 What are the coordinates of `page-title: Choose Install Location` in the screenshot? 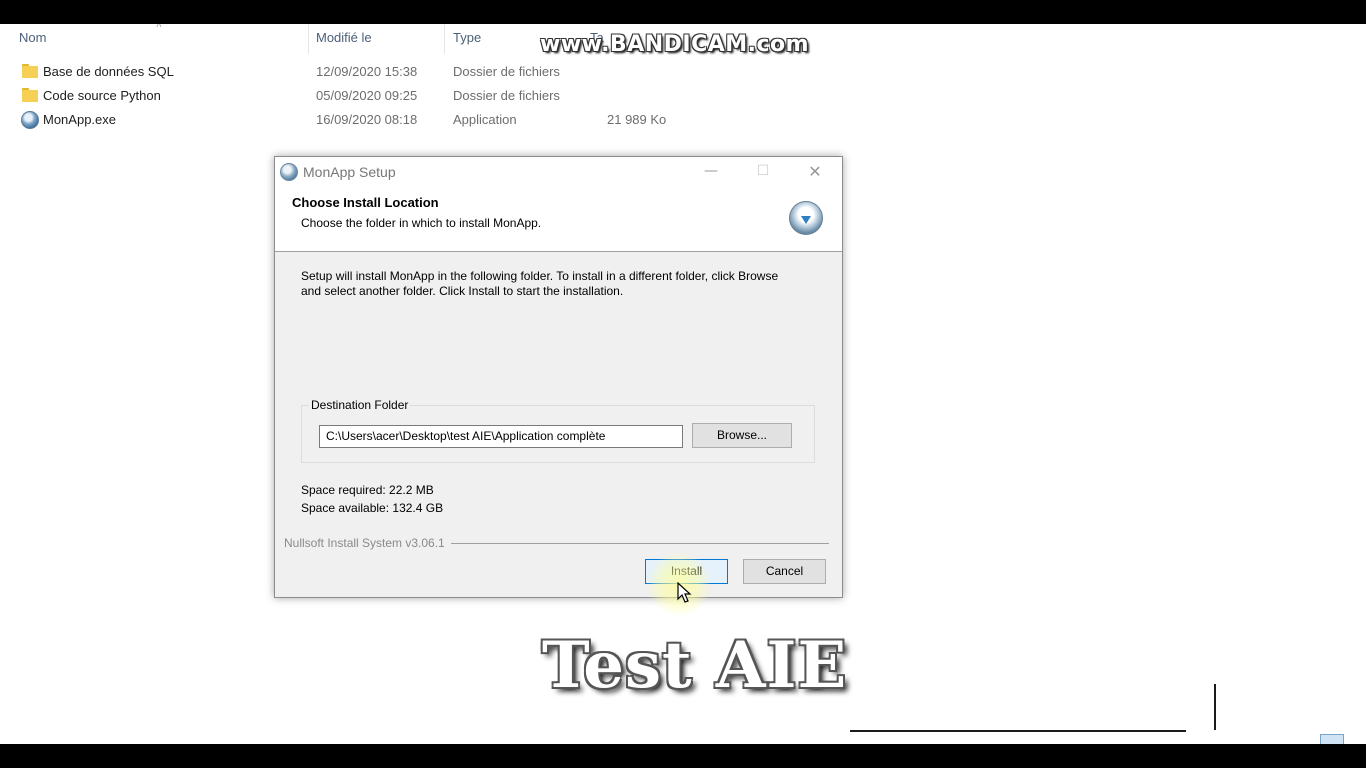 It's located at (365, 202).